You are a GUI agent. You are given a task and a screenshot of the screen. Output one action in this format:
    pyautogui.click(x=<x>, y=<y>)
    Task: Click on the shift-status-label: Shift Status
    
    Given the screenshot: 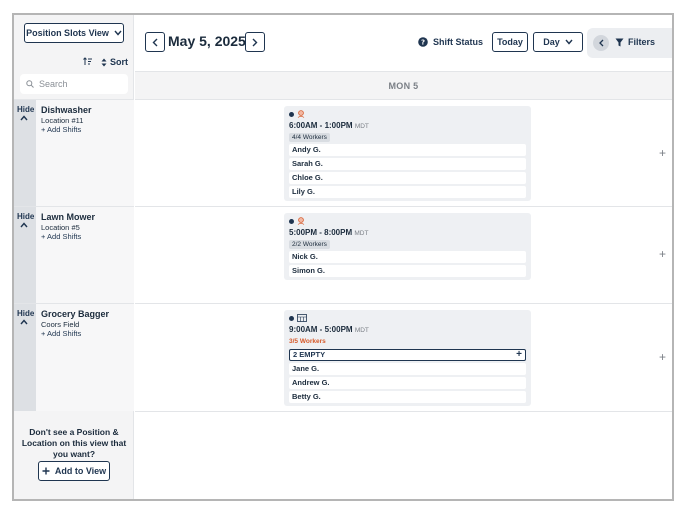 What is the action you would take?
    pyautogui.click(x=458, y=42)
    